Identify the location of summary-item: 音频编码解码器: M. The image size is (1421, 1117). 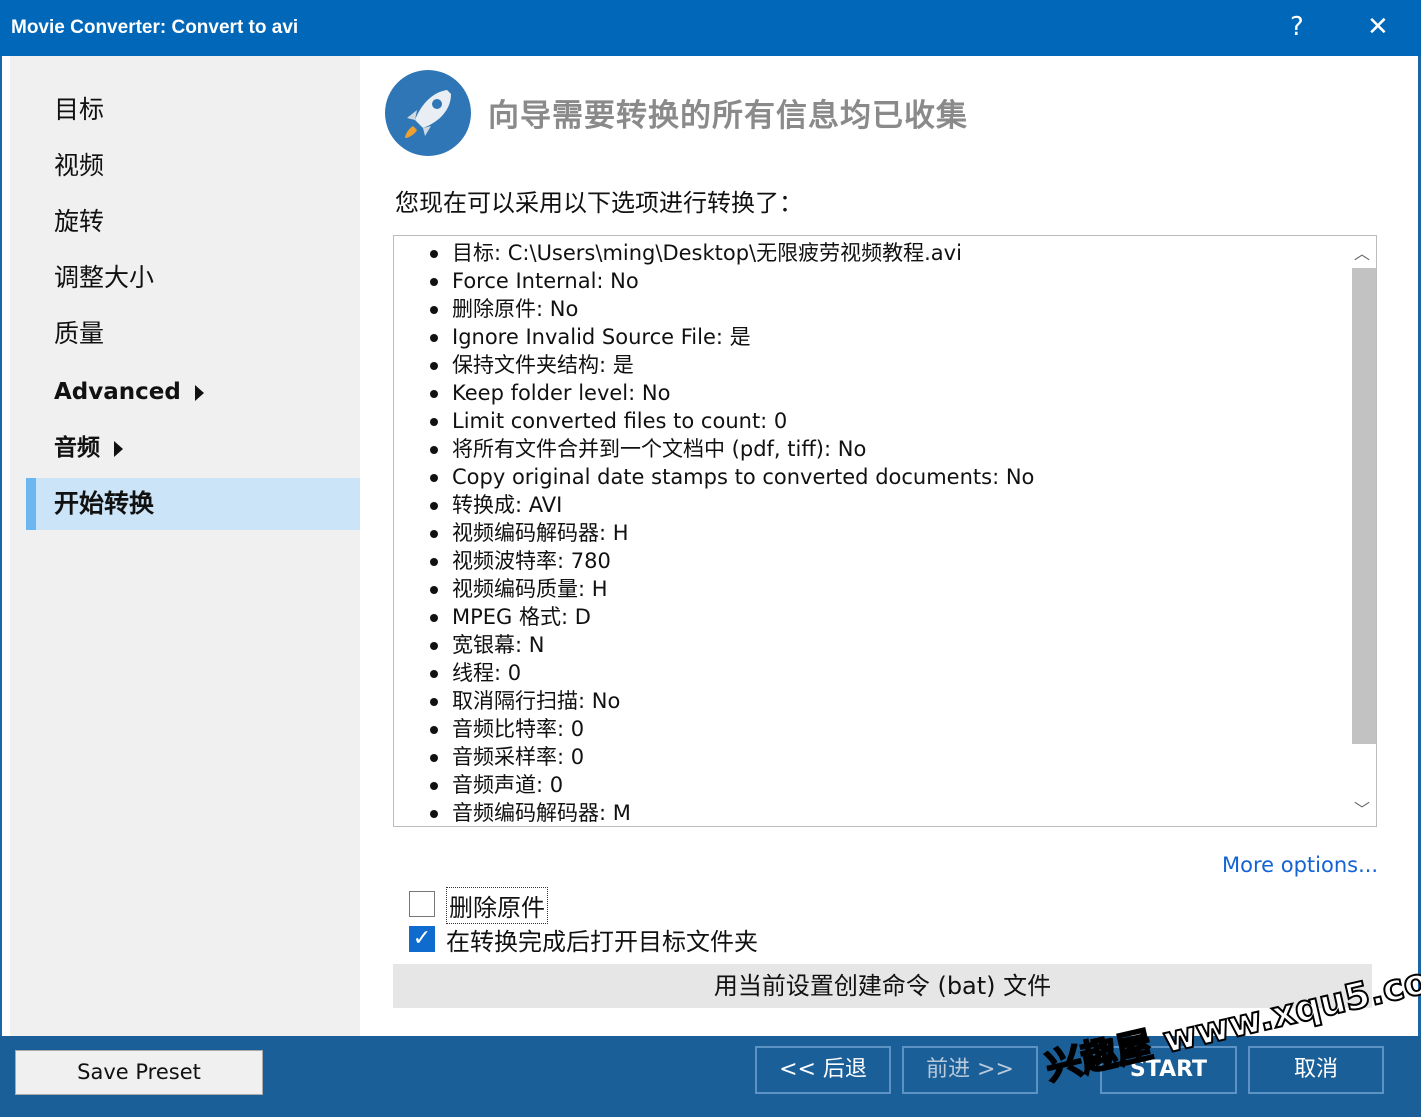
(530, 812).